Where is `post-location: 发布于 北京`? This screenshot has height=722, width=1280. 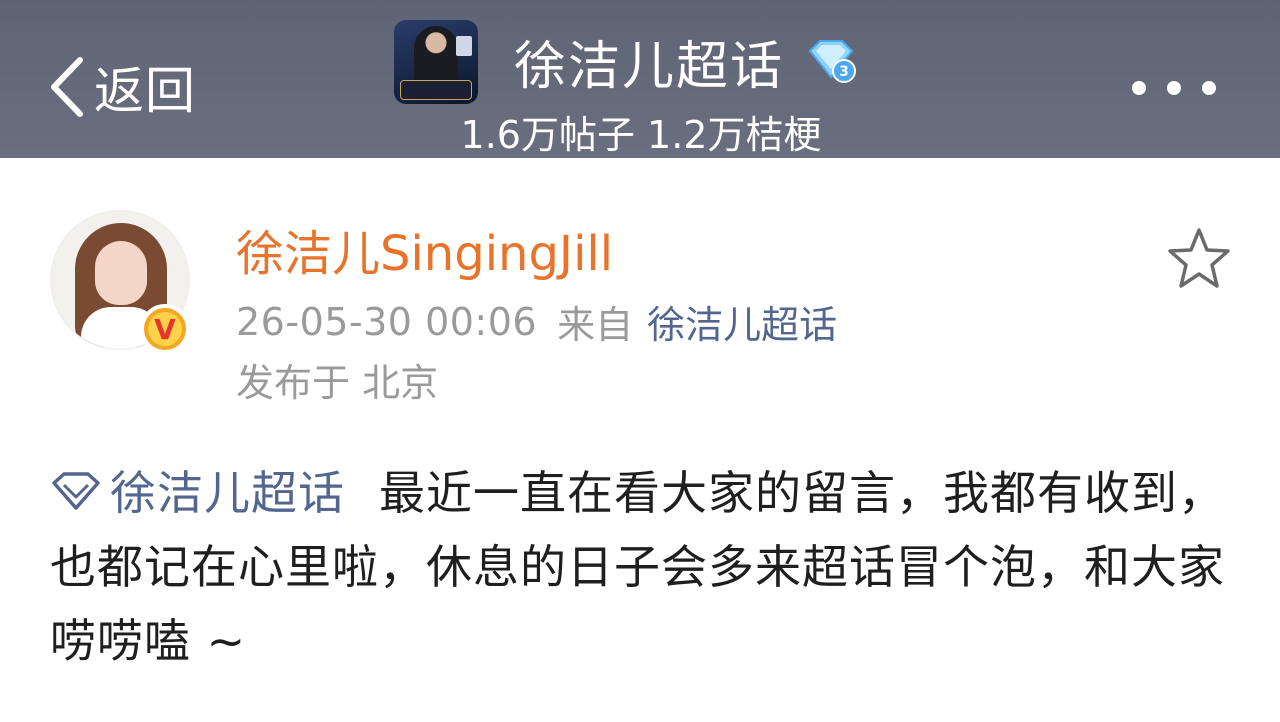 post-location: 发布于 北京 is located at coordinates (337, 383).